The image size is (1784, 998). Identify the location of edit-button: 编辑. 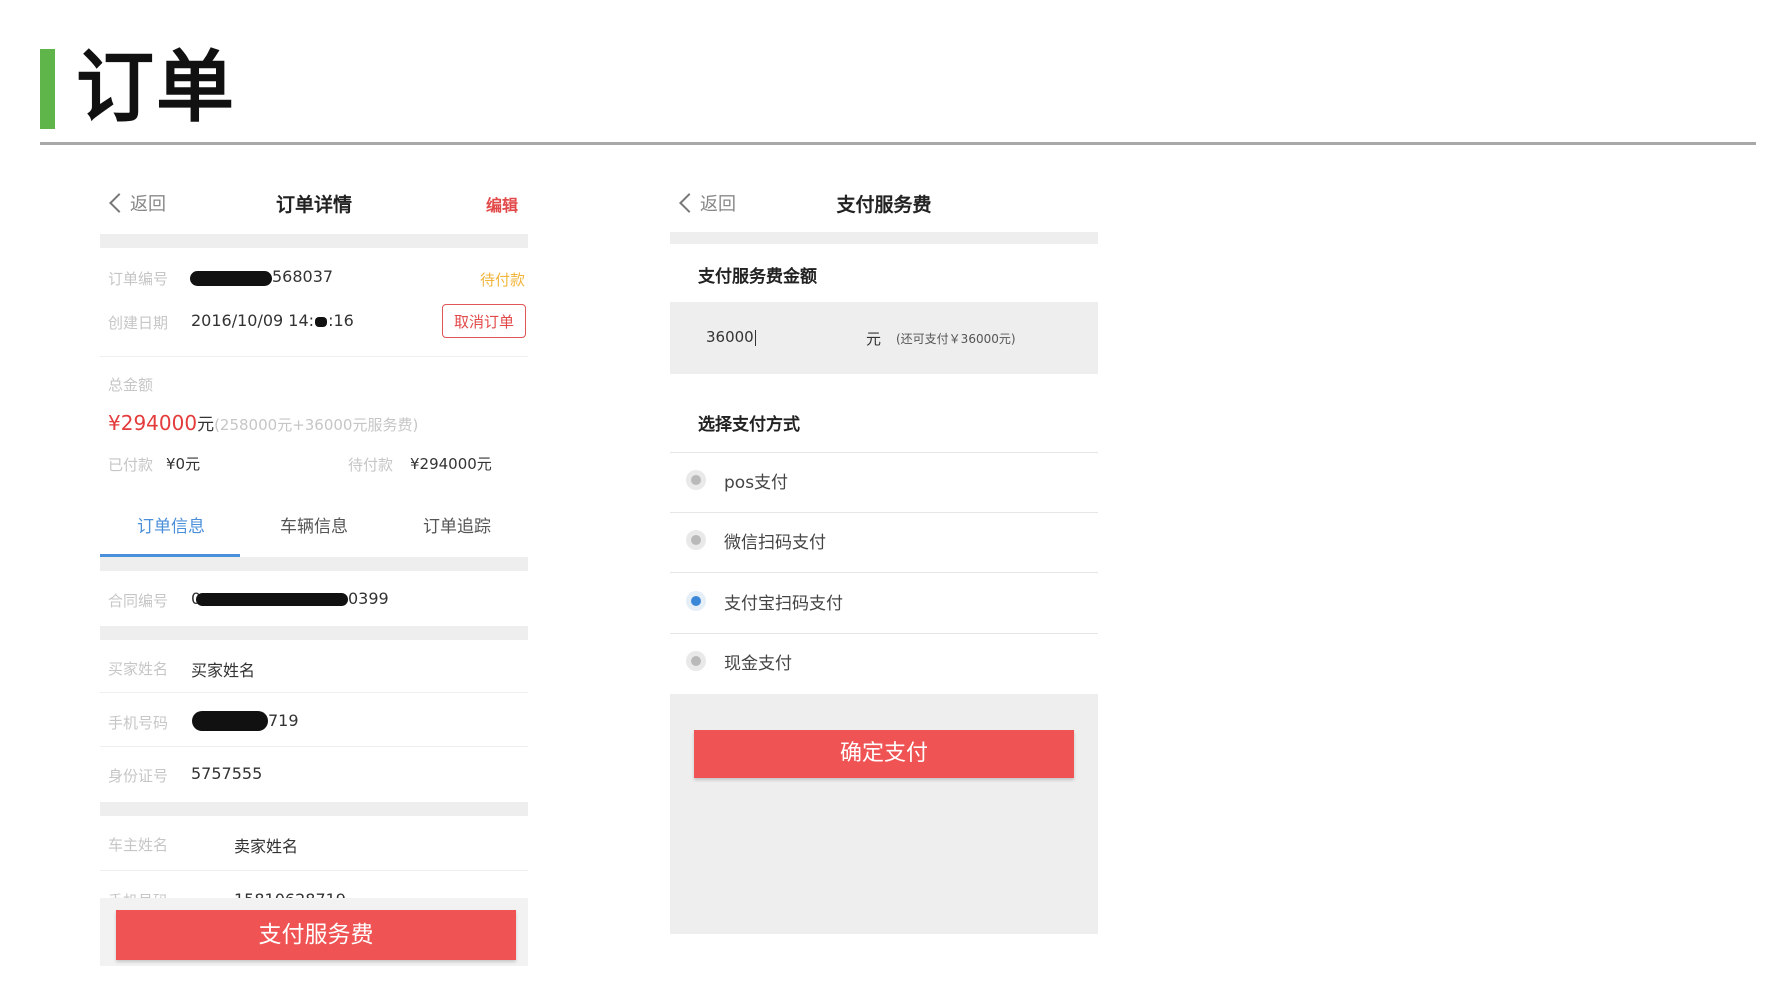
(502, 204).